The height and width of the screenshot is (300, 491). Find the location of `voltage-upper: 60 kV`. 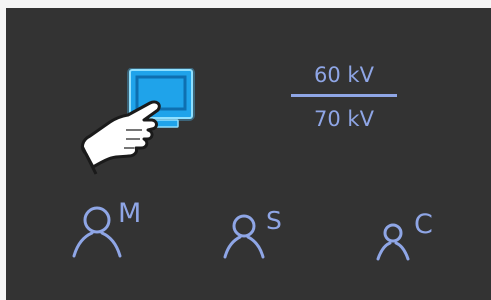

voltage-upper: 60 kV is located at coordinates (344, 75).